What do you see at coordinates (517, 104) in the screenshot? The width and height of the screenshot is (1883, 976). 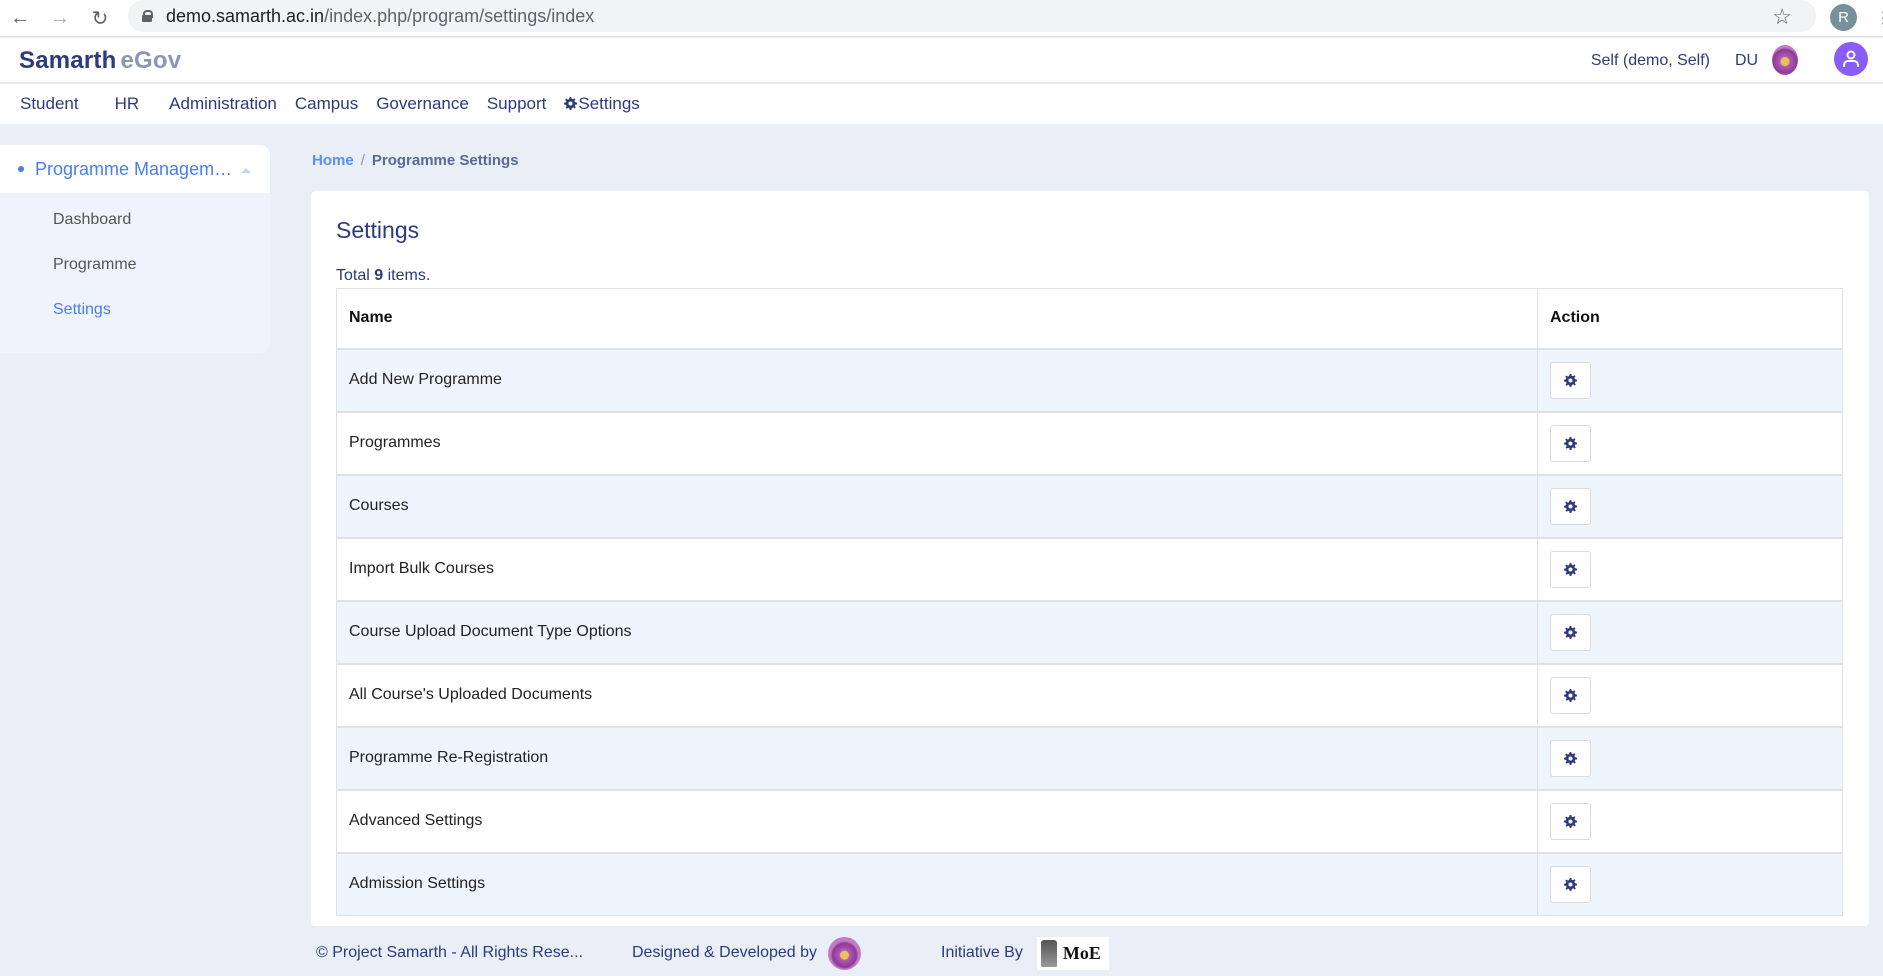 I see `menu-support: Support` at bounding box center [517, 104].